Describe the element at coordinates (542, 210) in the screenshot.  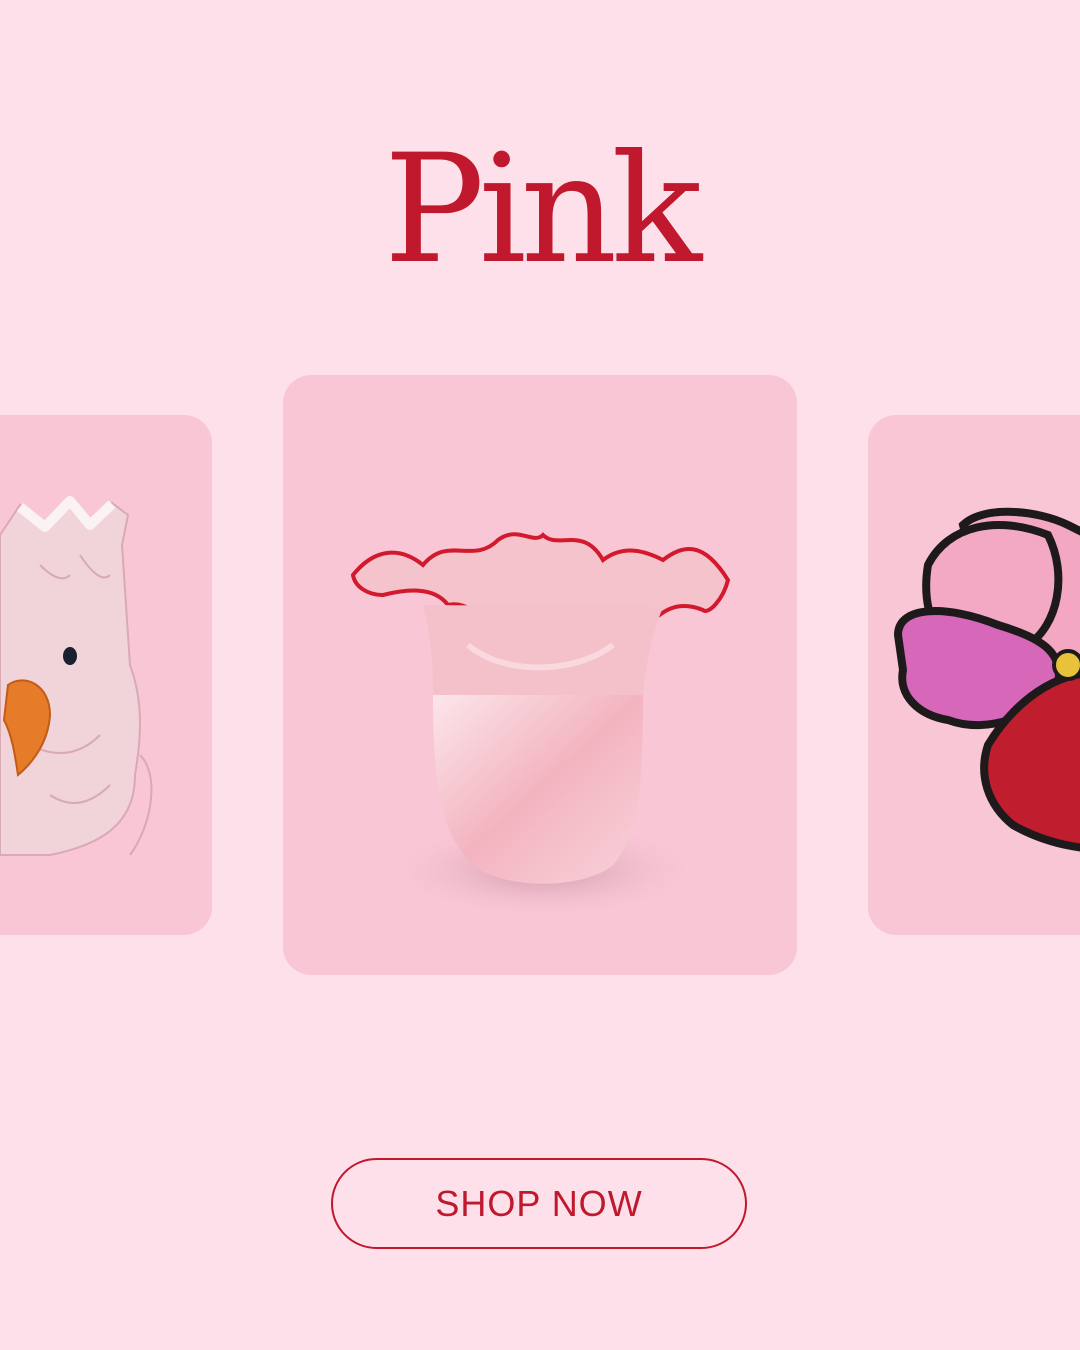
I see `page-title: Pink` at that location.